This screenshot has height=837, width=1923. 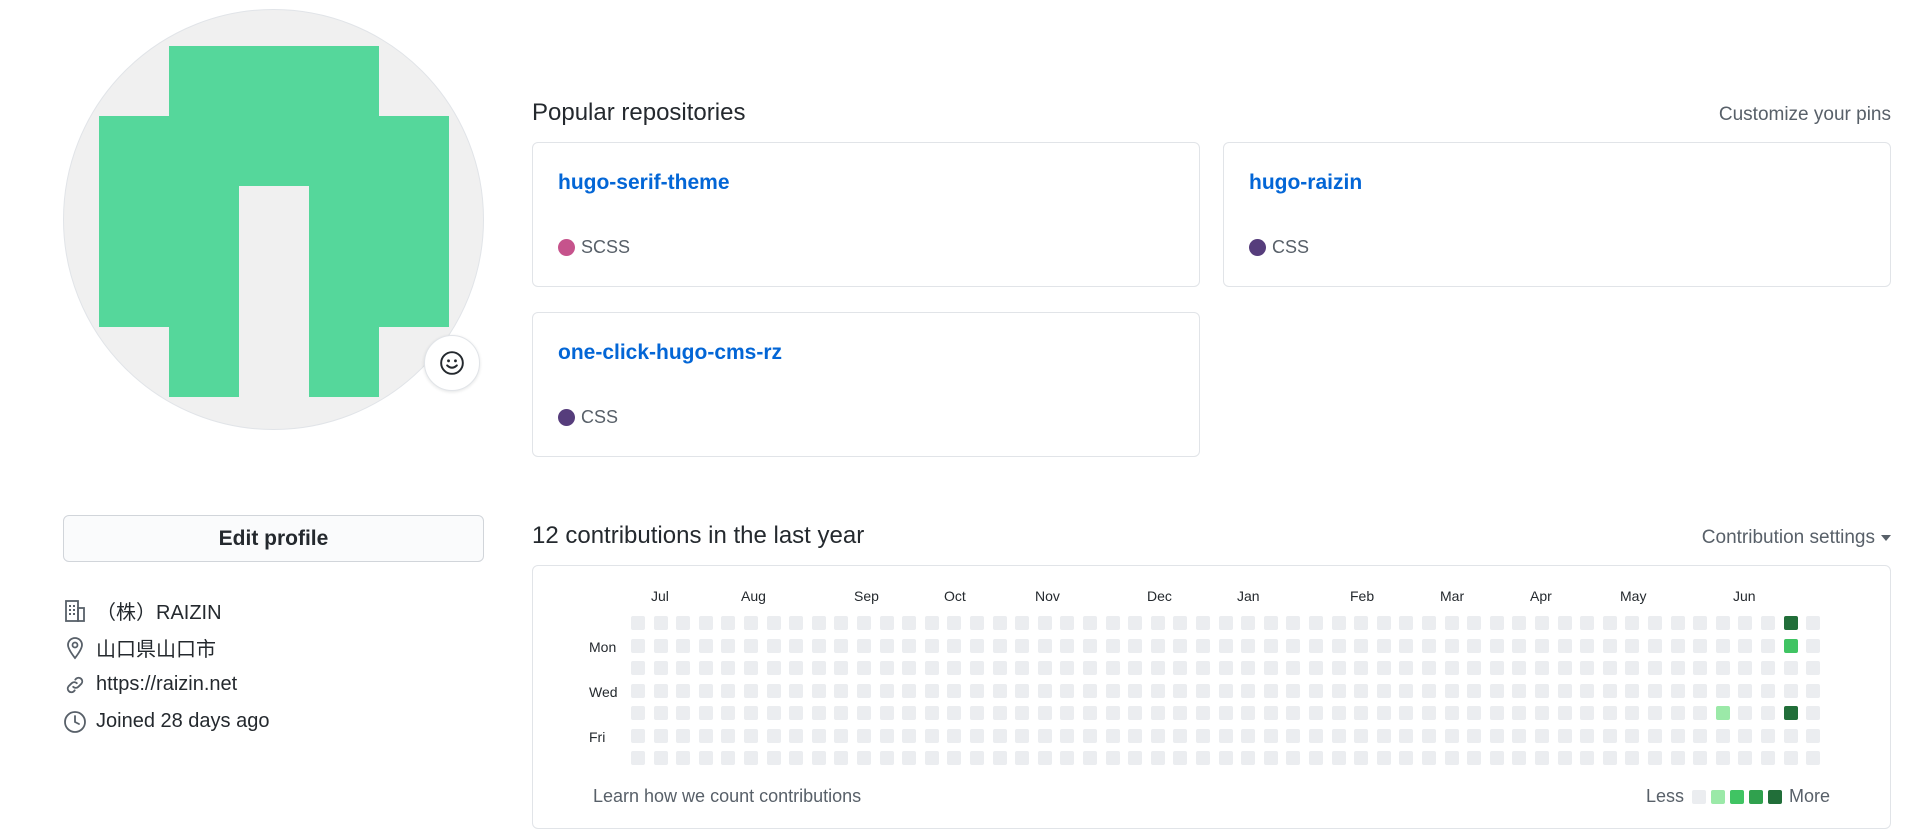 I want to click on avatar, so click(x=273, y=219).